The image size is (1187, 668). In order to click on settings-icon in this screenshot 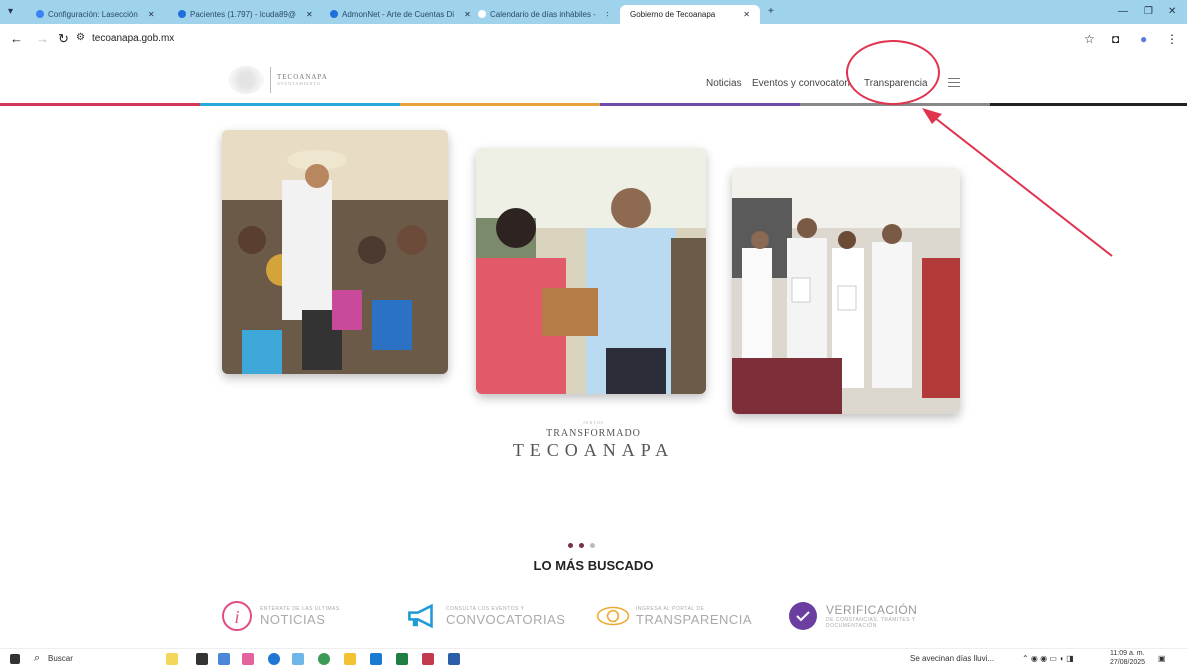, I will do `click(40, 14)`.